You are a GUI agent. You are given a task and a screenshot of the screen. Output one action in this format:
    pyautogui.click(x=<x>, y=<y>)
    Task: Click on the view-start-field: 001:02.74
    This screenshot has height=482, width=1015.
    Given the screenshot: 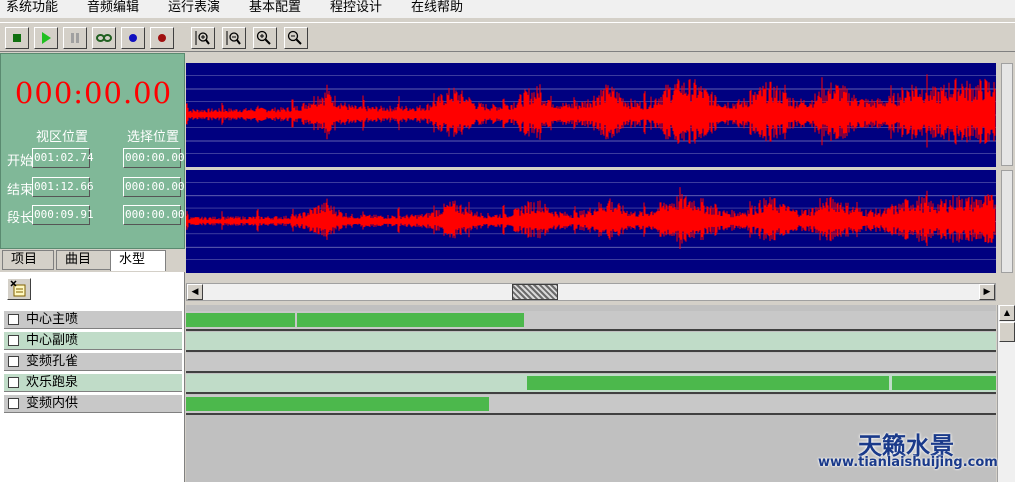 What is the action you would take?
    pyautogui.click(x=63, y=158)
    